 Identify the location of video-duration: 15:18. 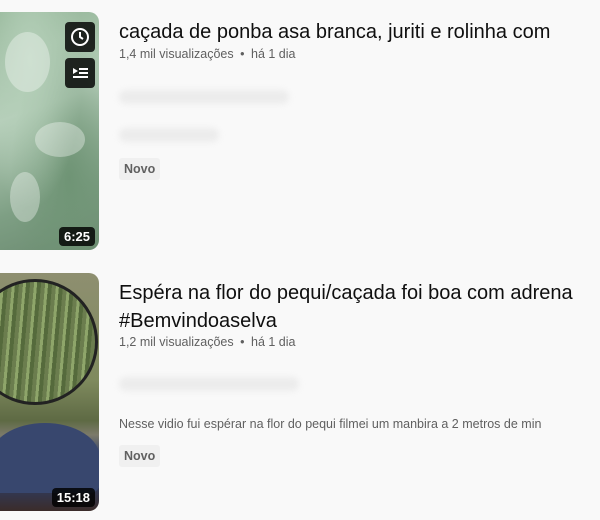
(73, 497).